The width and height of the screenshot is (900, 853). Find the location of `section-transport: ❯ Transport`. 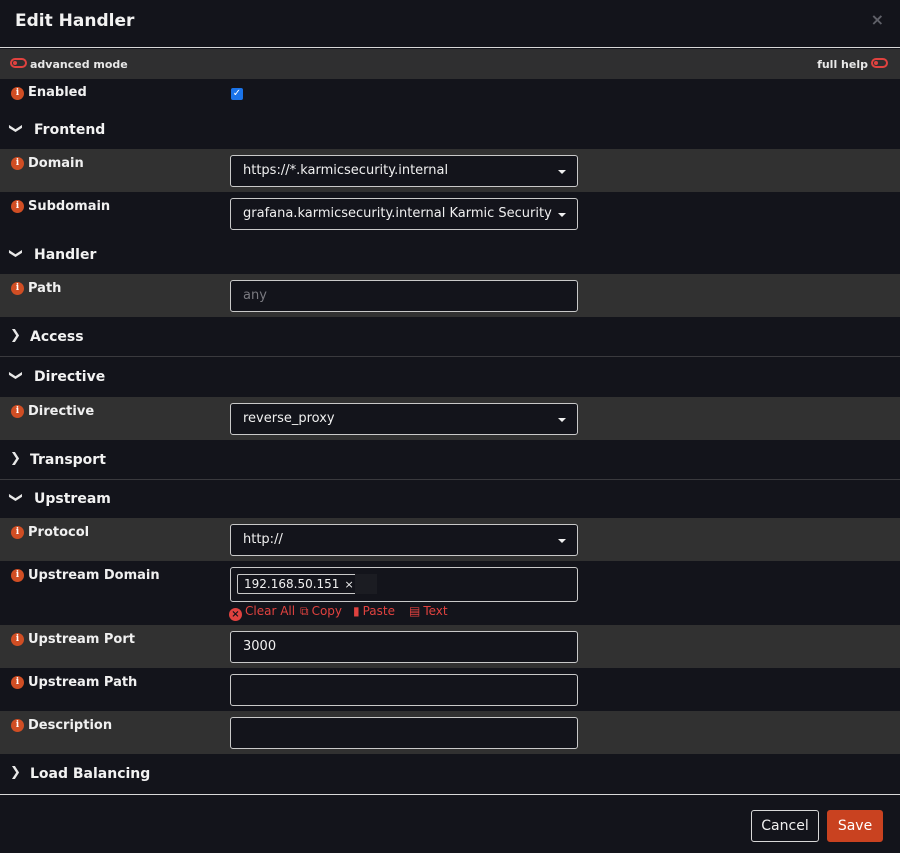

section-transport: ❯ Transport is located at coordinates (450, 460).